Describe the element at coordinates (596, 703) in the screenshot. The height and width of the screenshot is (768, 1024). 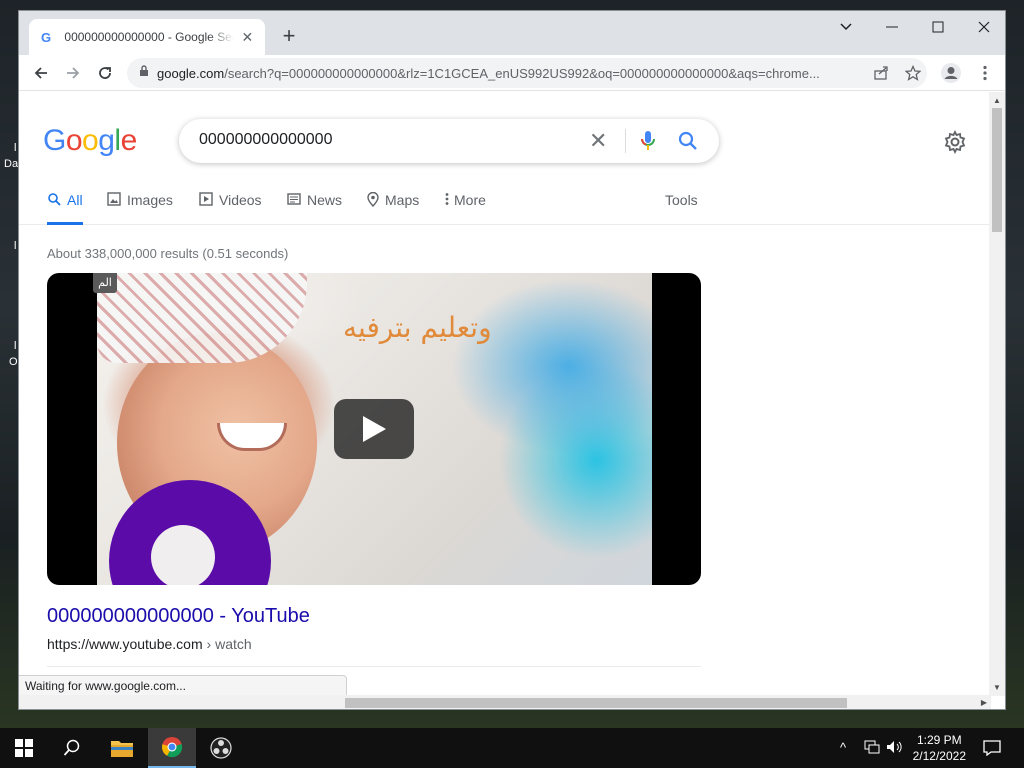
I see `horizontal-scroll-thumb` at that location.